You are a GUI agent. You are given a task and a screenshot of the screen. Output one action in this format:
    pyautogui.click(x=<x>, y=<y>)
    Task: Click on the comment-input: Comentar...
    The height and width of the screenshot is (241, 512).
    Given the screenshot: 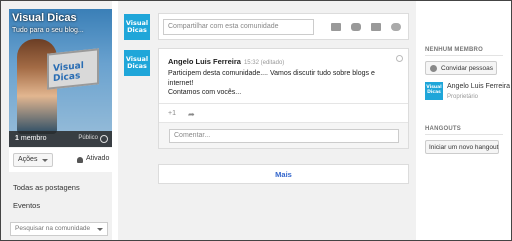 What is the action you would take?
    pyautogui.click(x=284, y=136)
    